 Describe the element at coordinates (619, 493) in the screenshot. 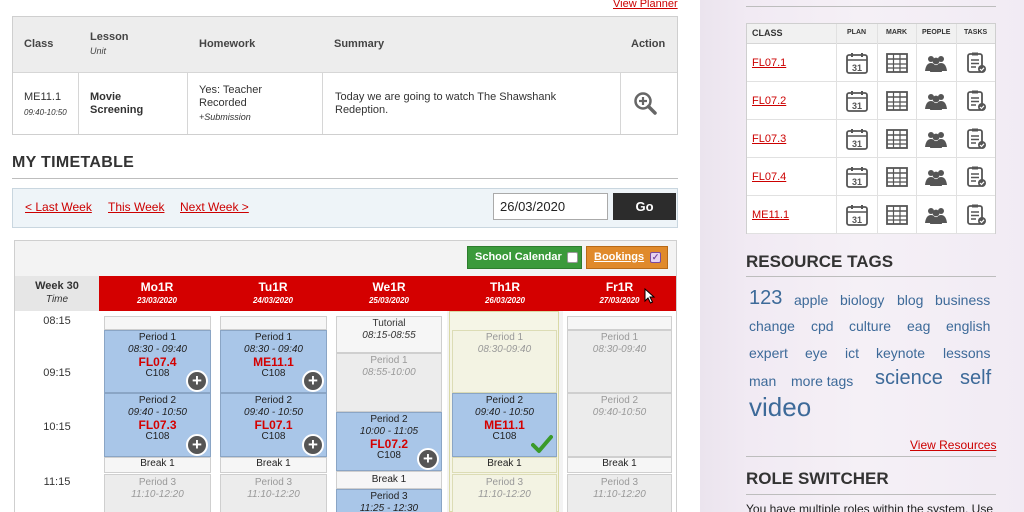

I see `lesson-slot-fri-p3: Period 3 11:10-12:20` at that location.